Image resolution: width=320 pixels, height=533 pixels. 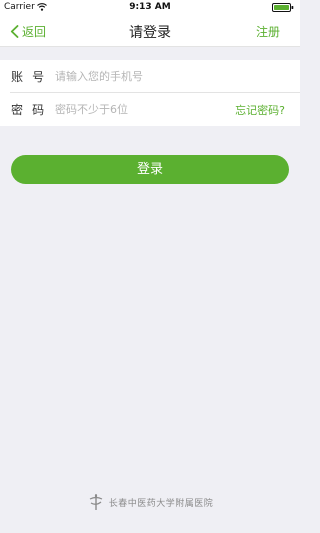 I want to click on login-form: 账 号 密 码 忘记密码?, so click(x=150, y=93).